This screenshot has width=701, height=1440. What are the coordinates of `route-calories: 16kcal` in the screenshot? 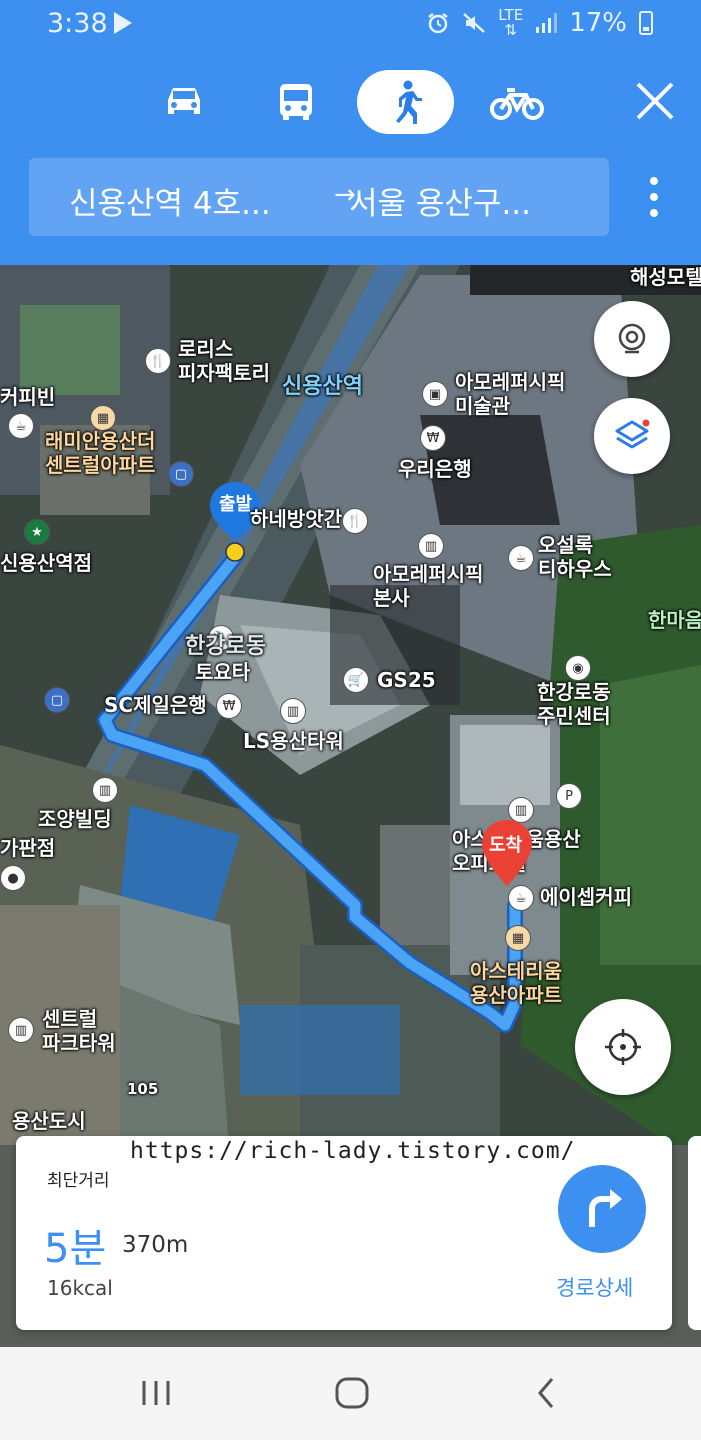 It's located at (80, 1288).